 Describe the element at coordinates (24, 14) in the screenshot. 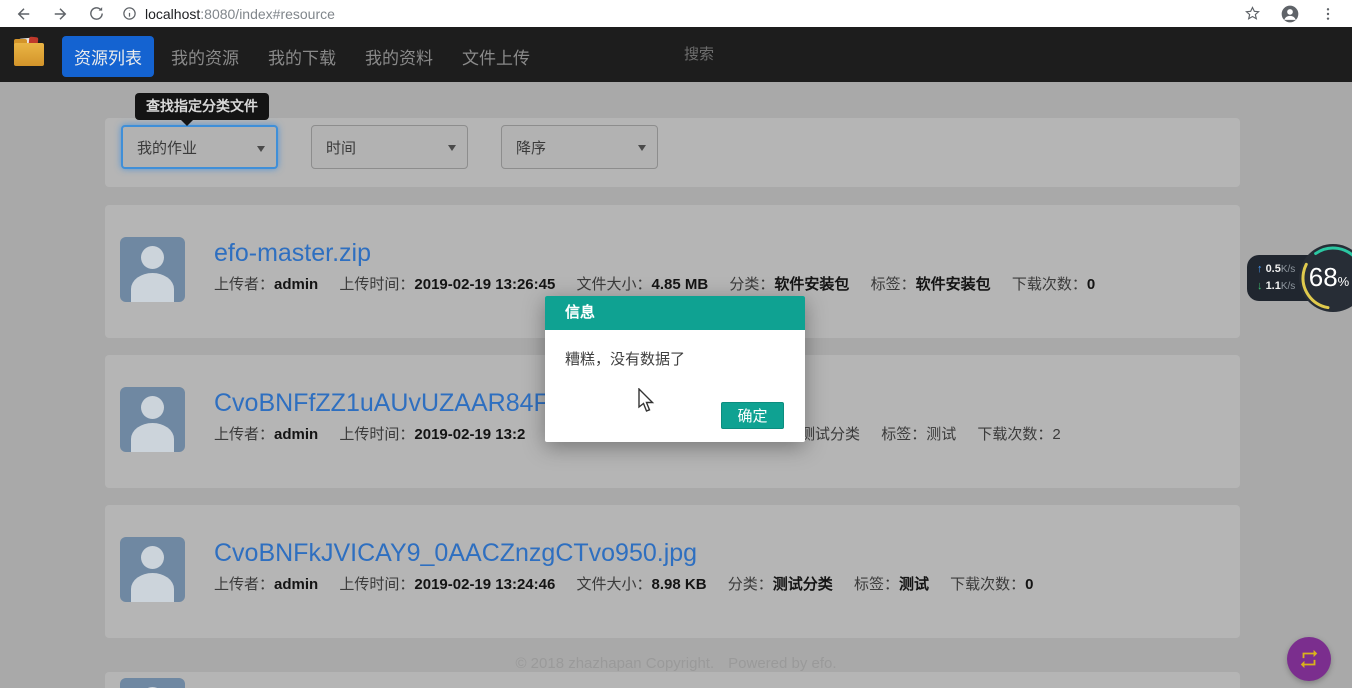

I see `back-icon` at that location.